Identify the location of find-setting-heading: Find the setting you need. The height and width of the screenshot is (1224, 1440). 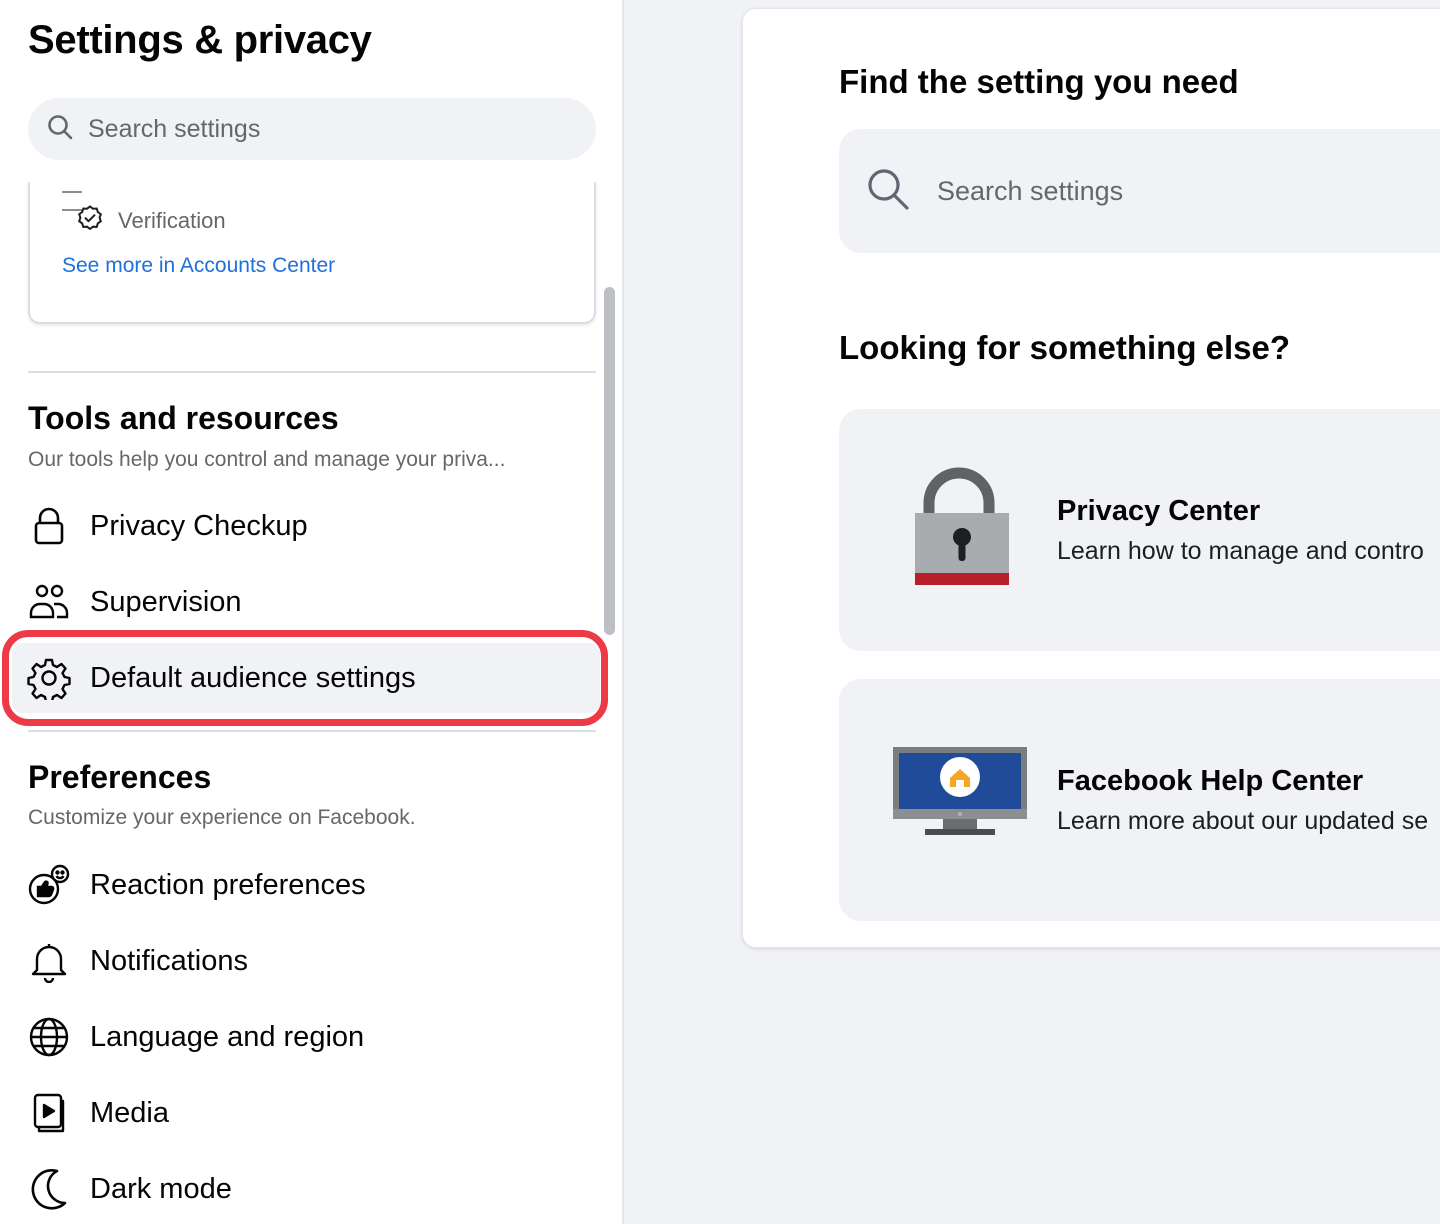
(1039, 81).